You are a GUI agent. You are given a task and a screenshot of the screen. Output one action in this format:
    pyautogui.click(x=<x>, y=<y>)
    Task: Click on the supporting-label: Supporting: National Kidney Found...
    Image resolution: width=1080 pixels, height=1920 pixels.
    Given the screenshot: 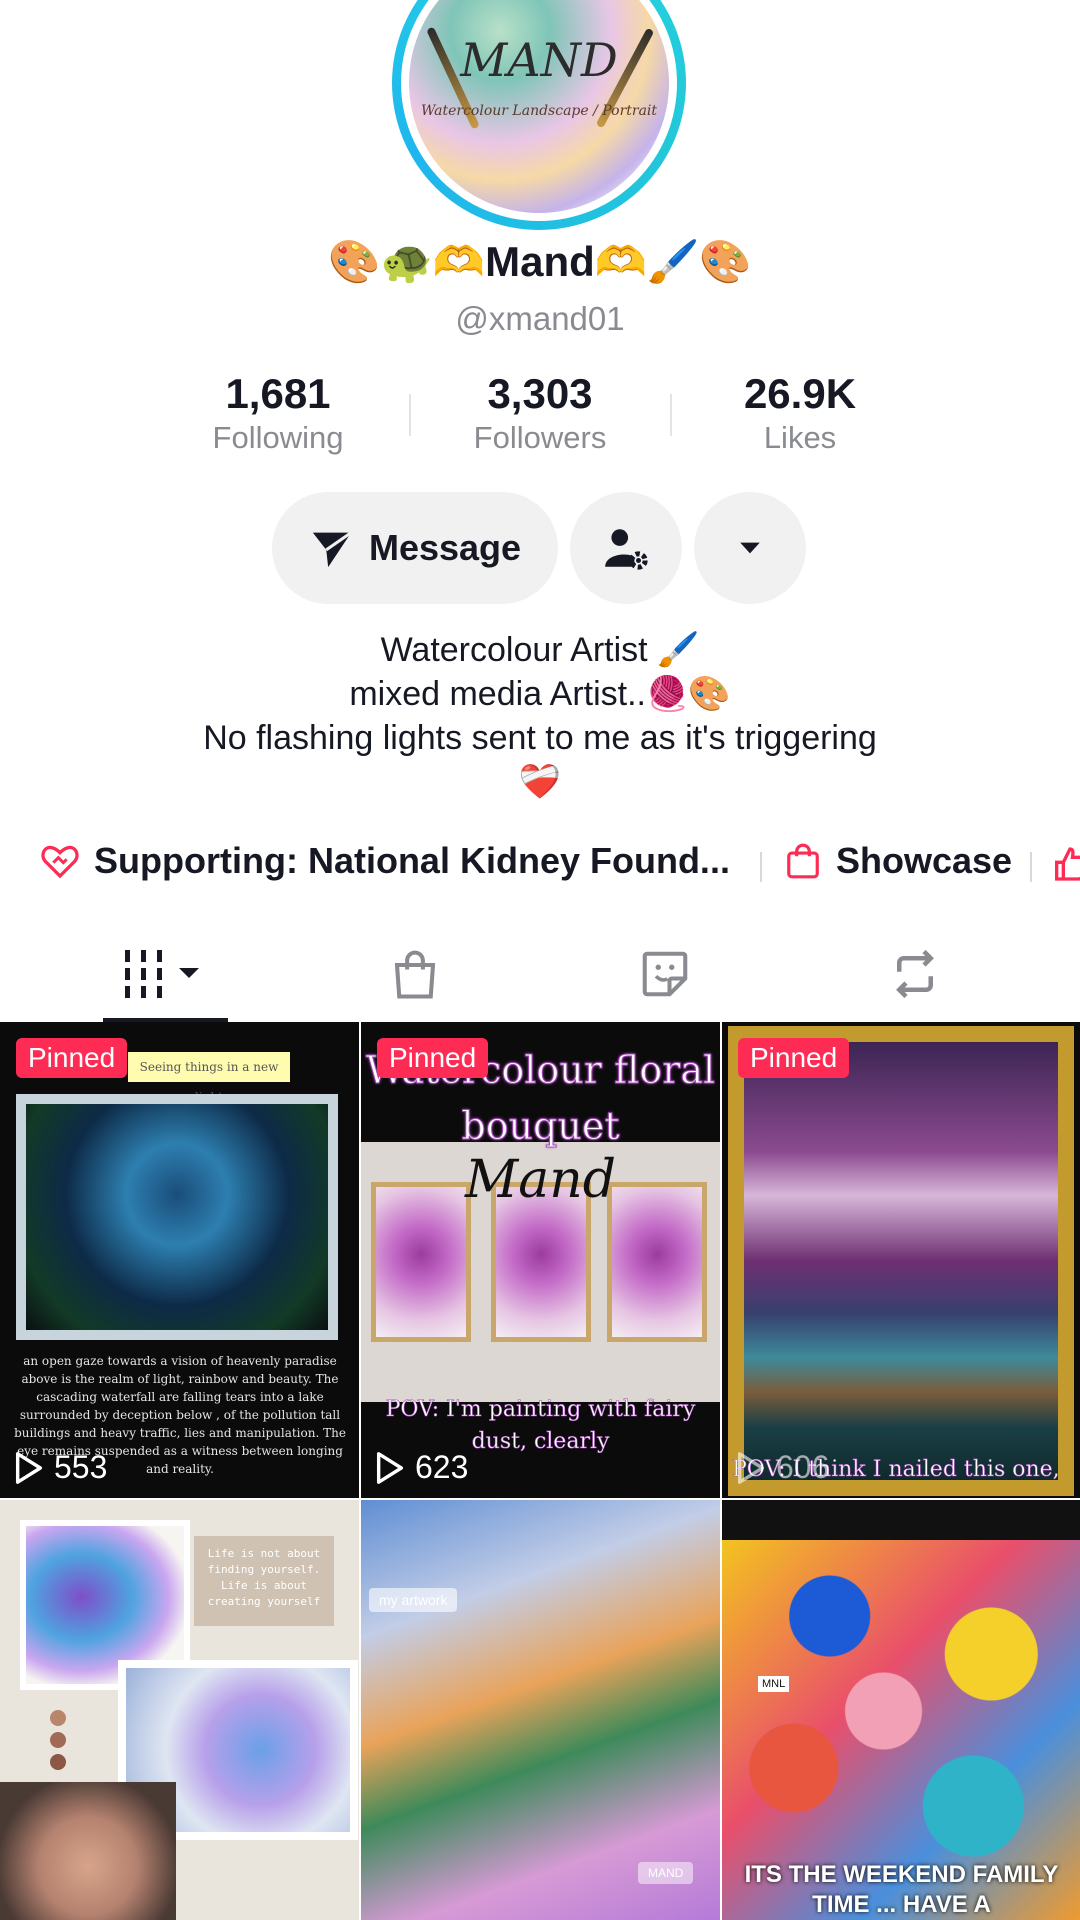 What is the action you would take?
    pyautogui.click(x=412, y=860)
    